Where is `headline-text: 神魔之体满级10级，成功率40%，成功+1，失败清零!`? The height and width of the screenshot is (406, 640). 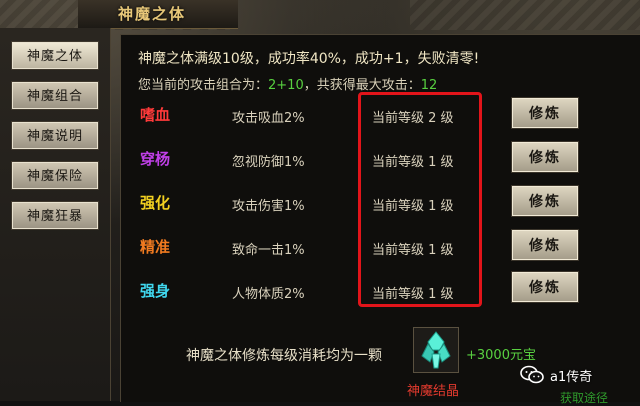 headline-text: 神魔之体满级10级，成功率40%，成功+1，失败清零! is located at coordinates (309, 59).